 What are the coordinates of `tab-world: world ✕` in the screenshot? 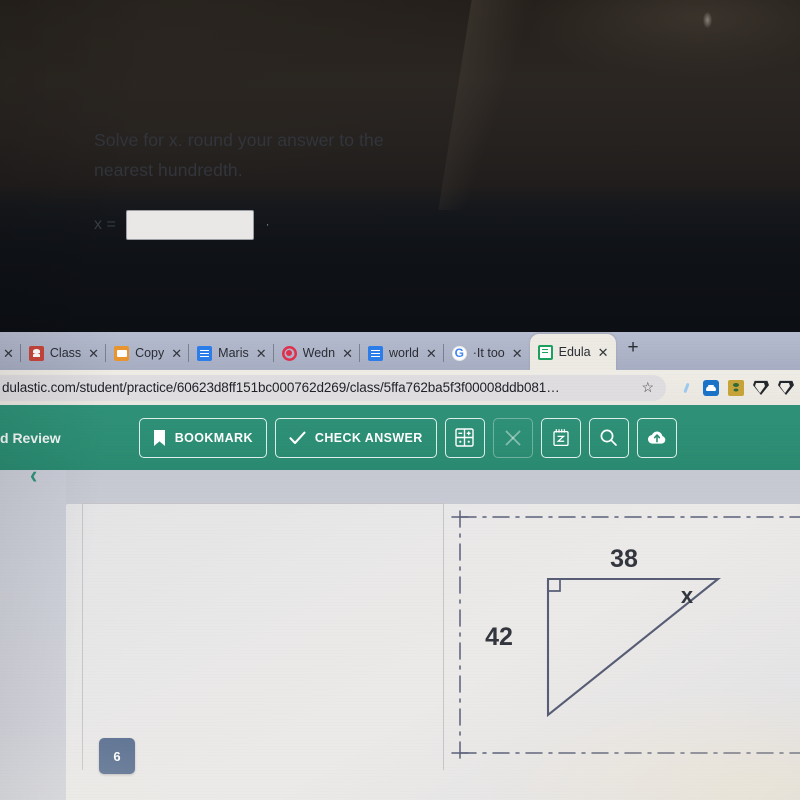 It's located at (401, 353).